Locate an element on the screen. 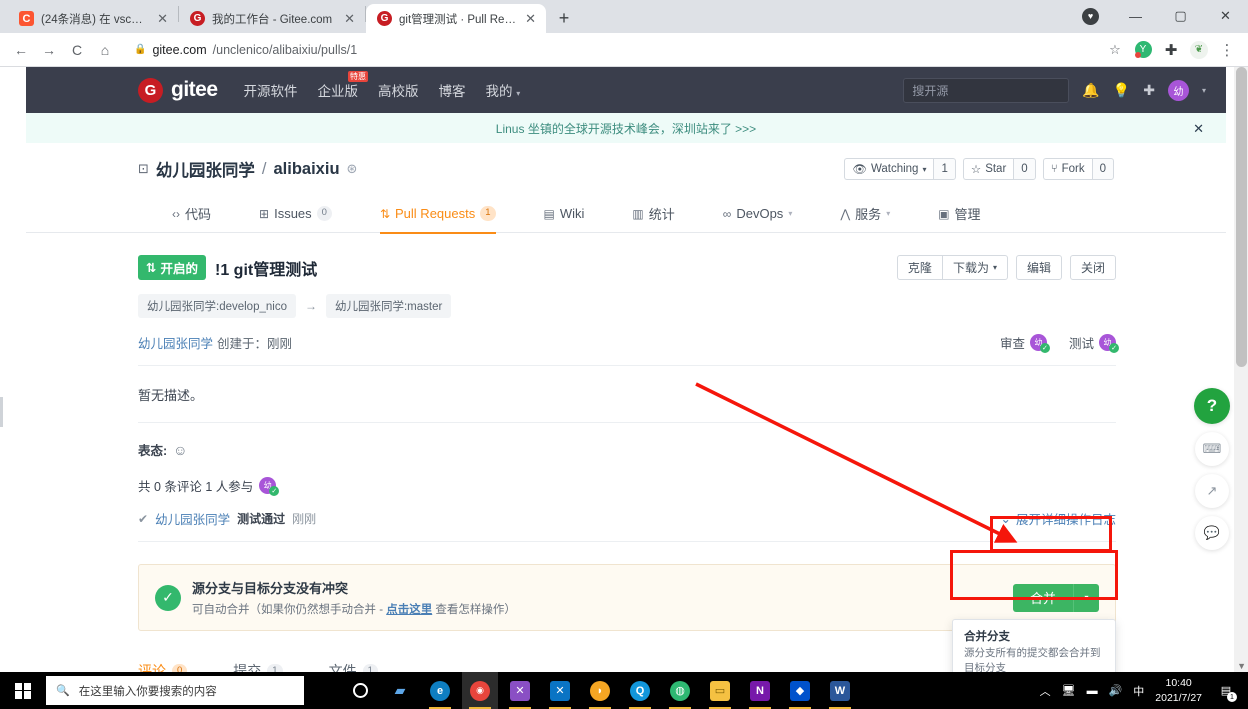  fork-button: ⑂ Fork is located at coordinates (1067, 169).